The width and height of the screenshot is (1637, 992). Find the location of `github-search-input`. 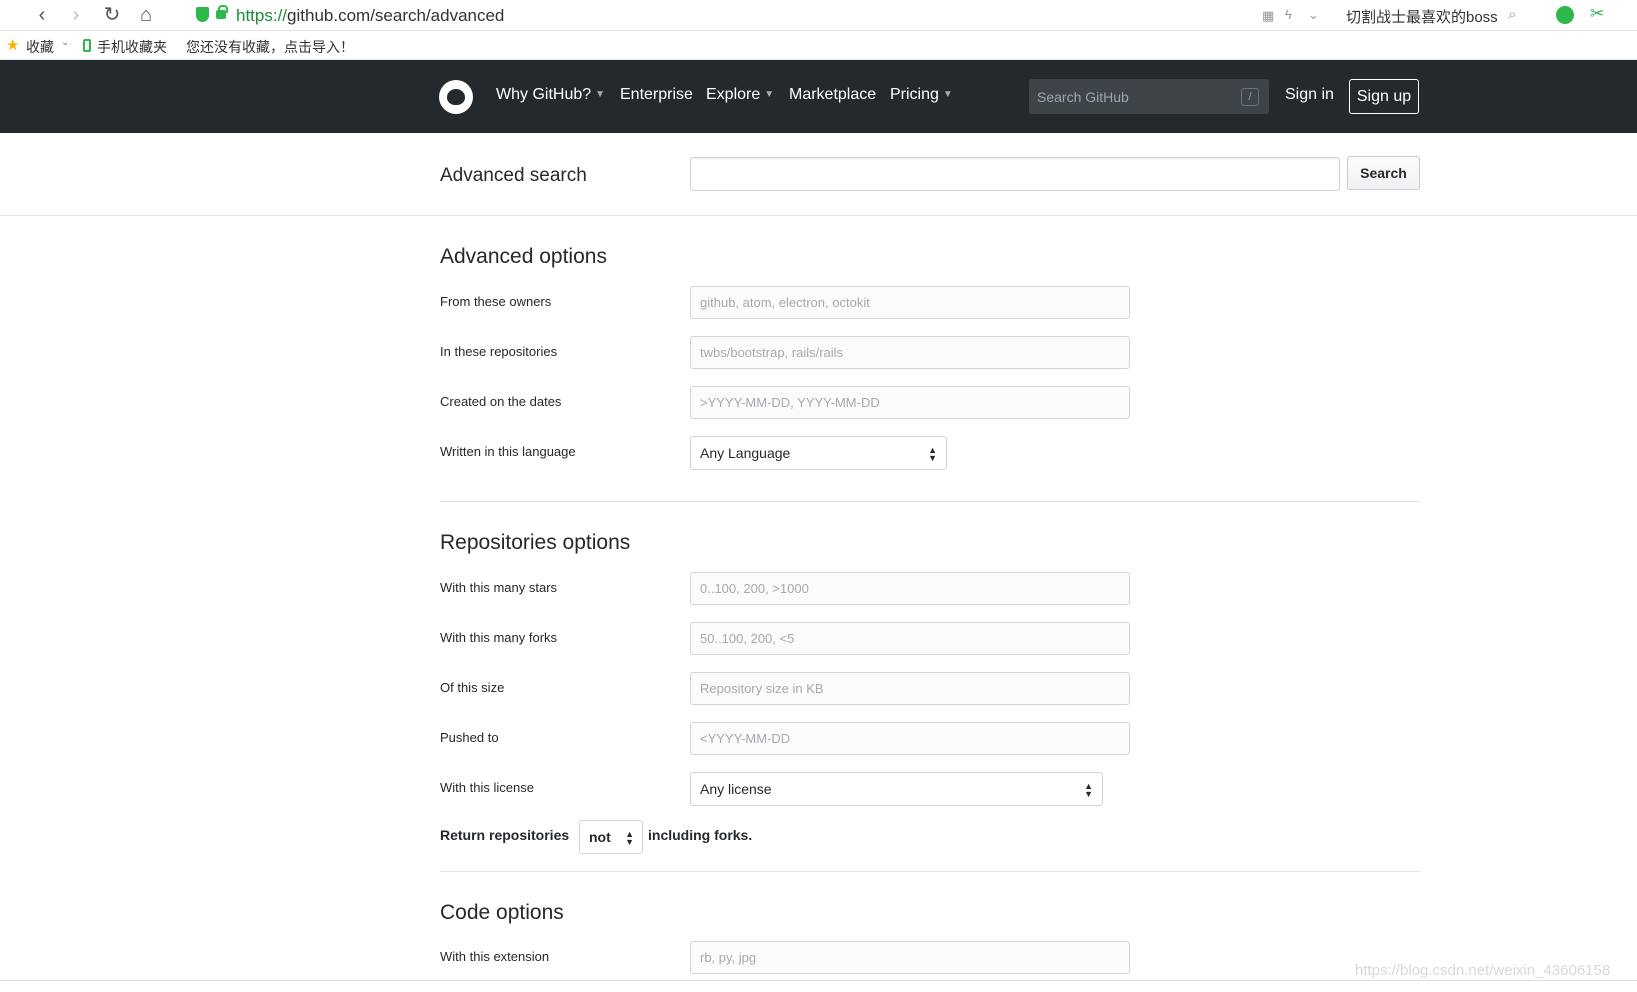

github-search-input is located at coordinates (1149, 96).